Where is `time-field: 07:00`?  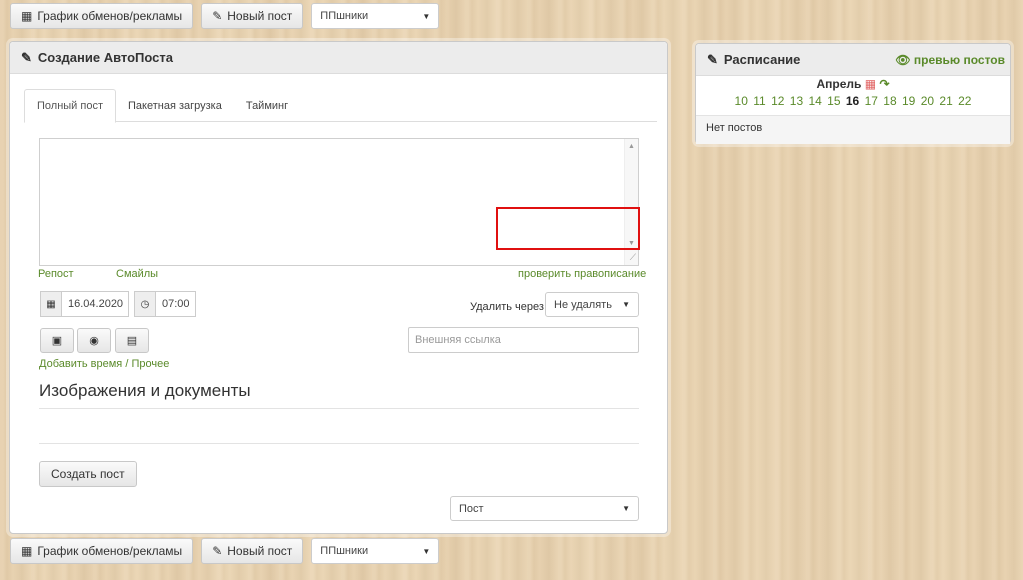 time-field: 07:00 is located at coordinates (176, 304).